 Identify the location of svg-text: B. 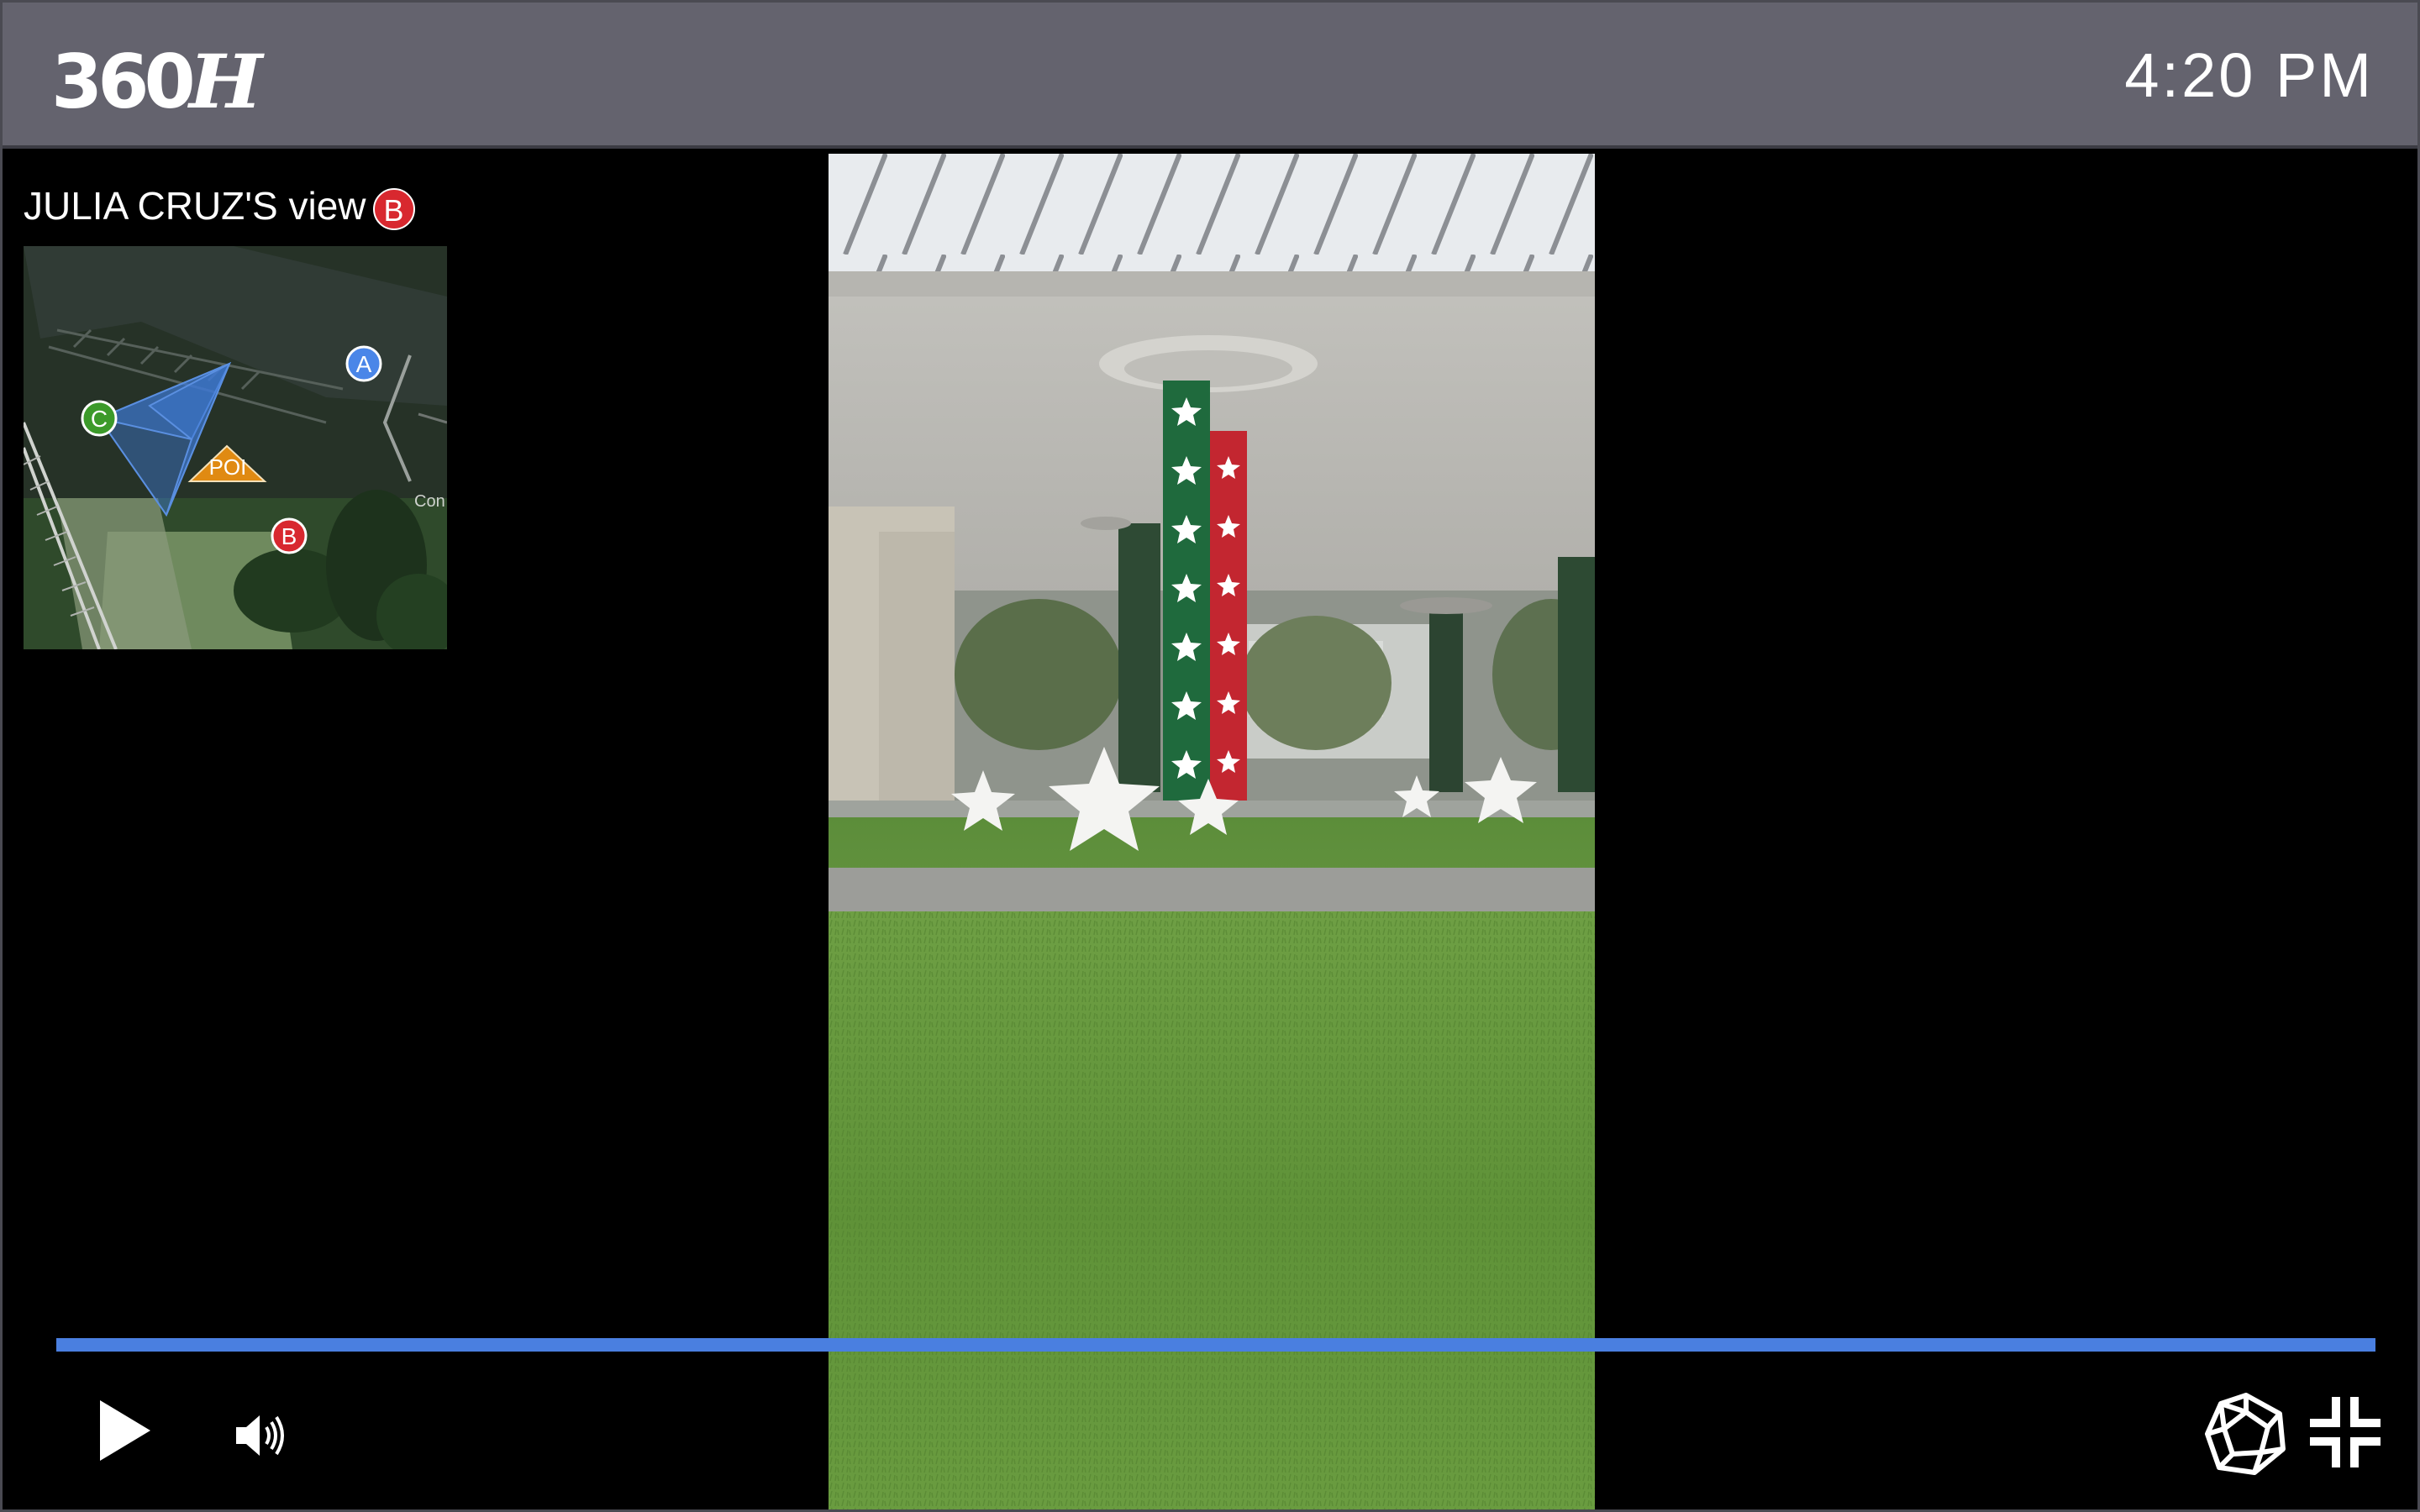
(289, 536).